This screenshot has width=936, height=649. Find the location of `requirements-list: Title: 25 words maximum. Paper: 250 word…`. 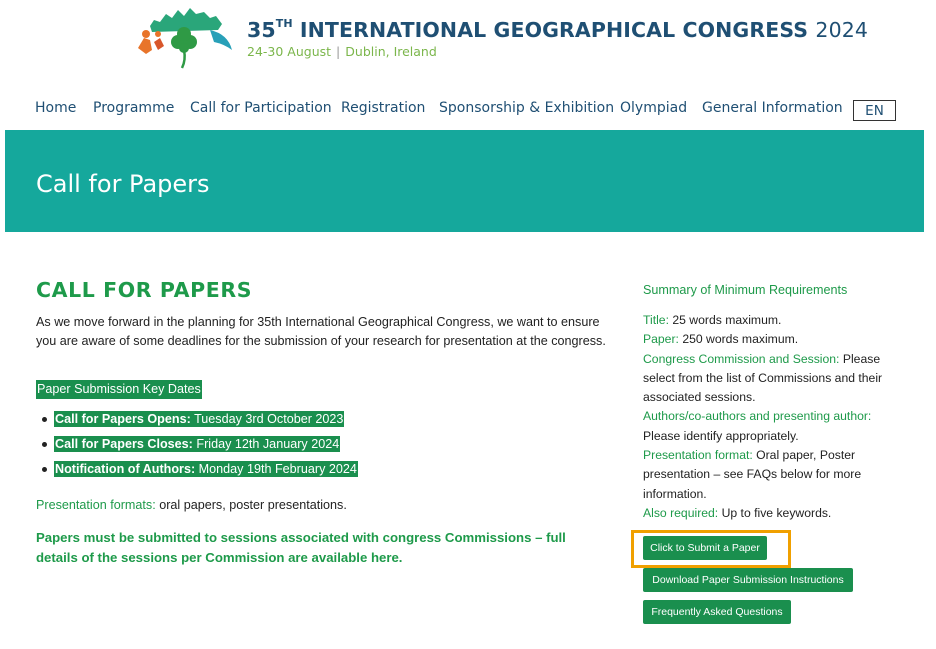

requirements-list: Title: 25 words maximum. Paper: 250 word… is located at coordinates (773, 417).